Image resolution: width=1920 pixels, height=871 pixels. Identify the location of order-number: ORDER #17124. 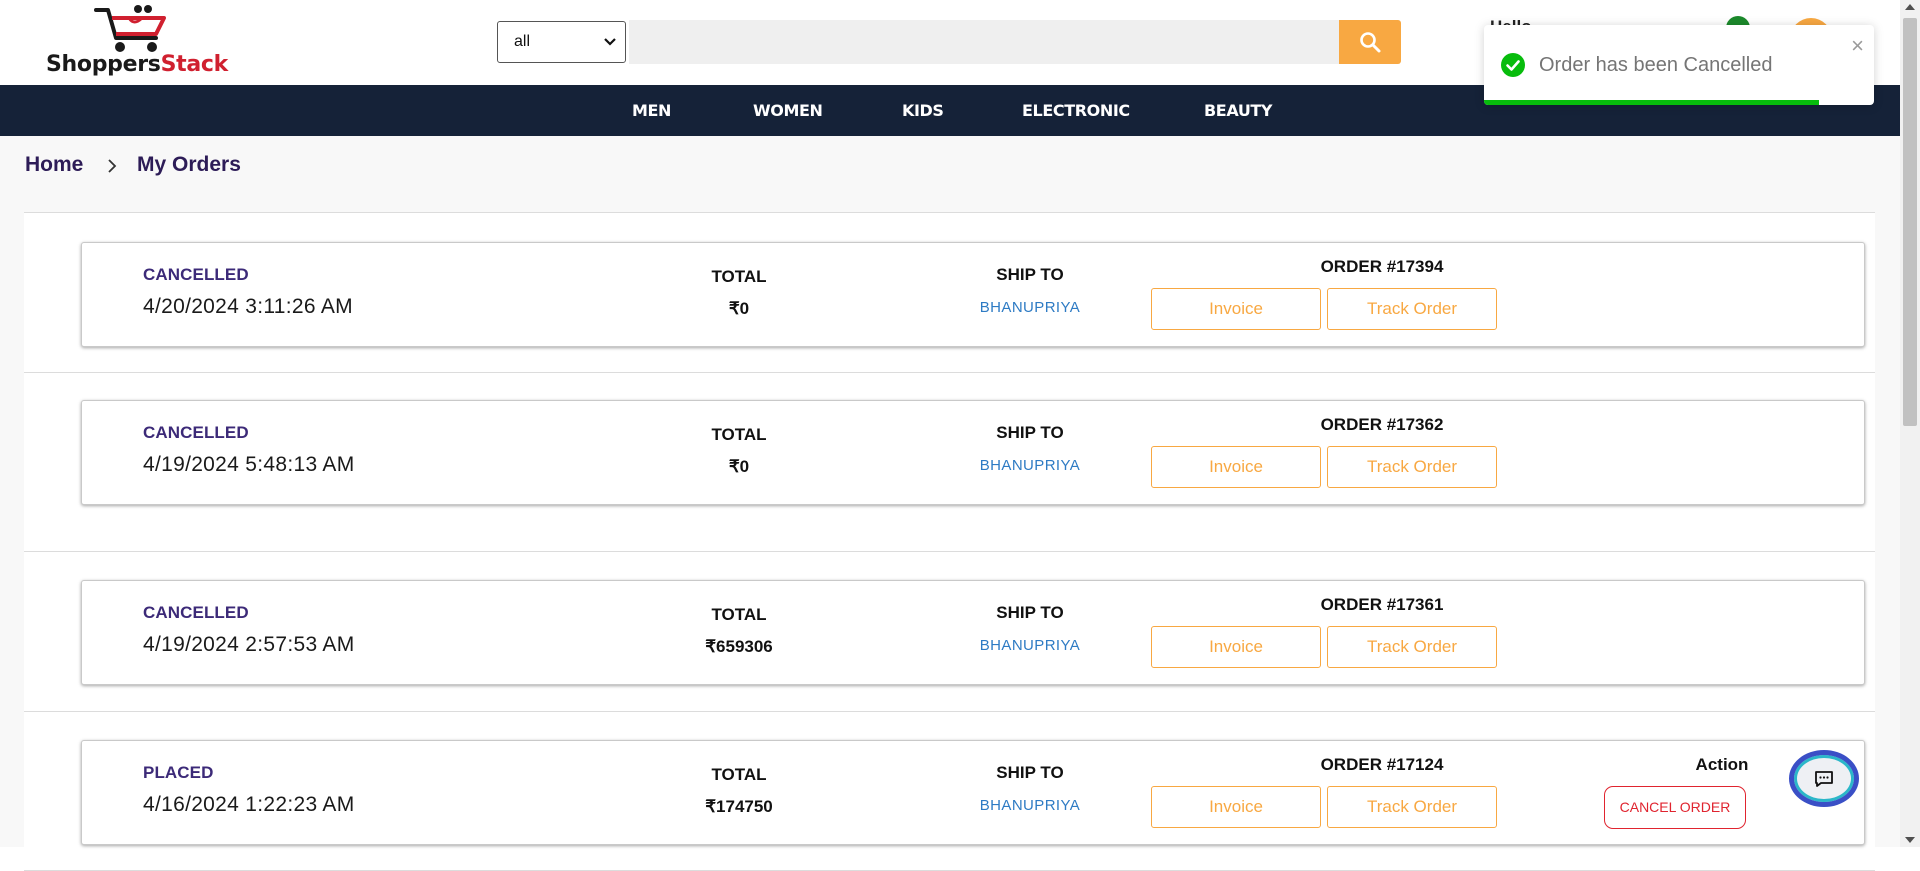
(1382, 764).